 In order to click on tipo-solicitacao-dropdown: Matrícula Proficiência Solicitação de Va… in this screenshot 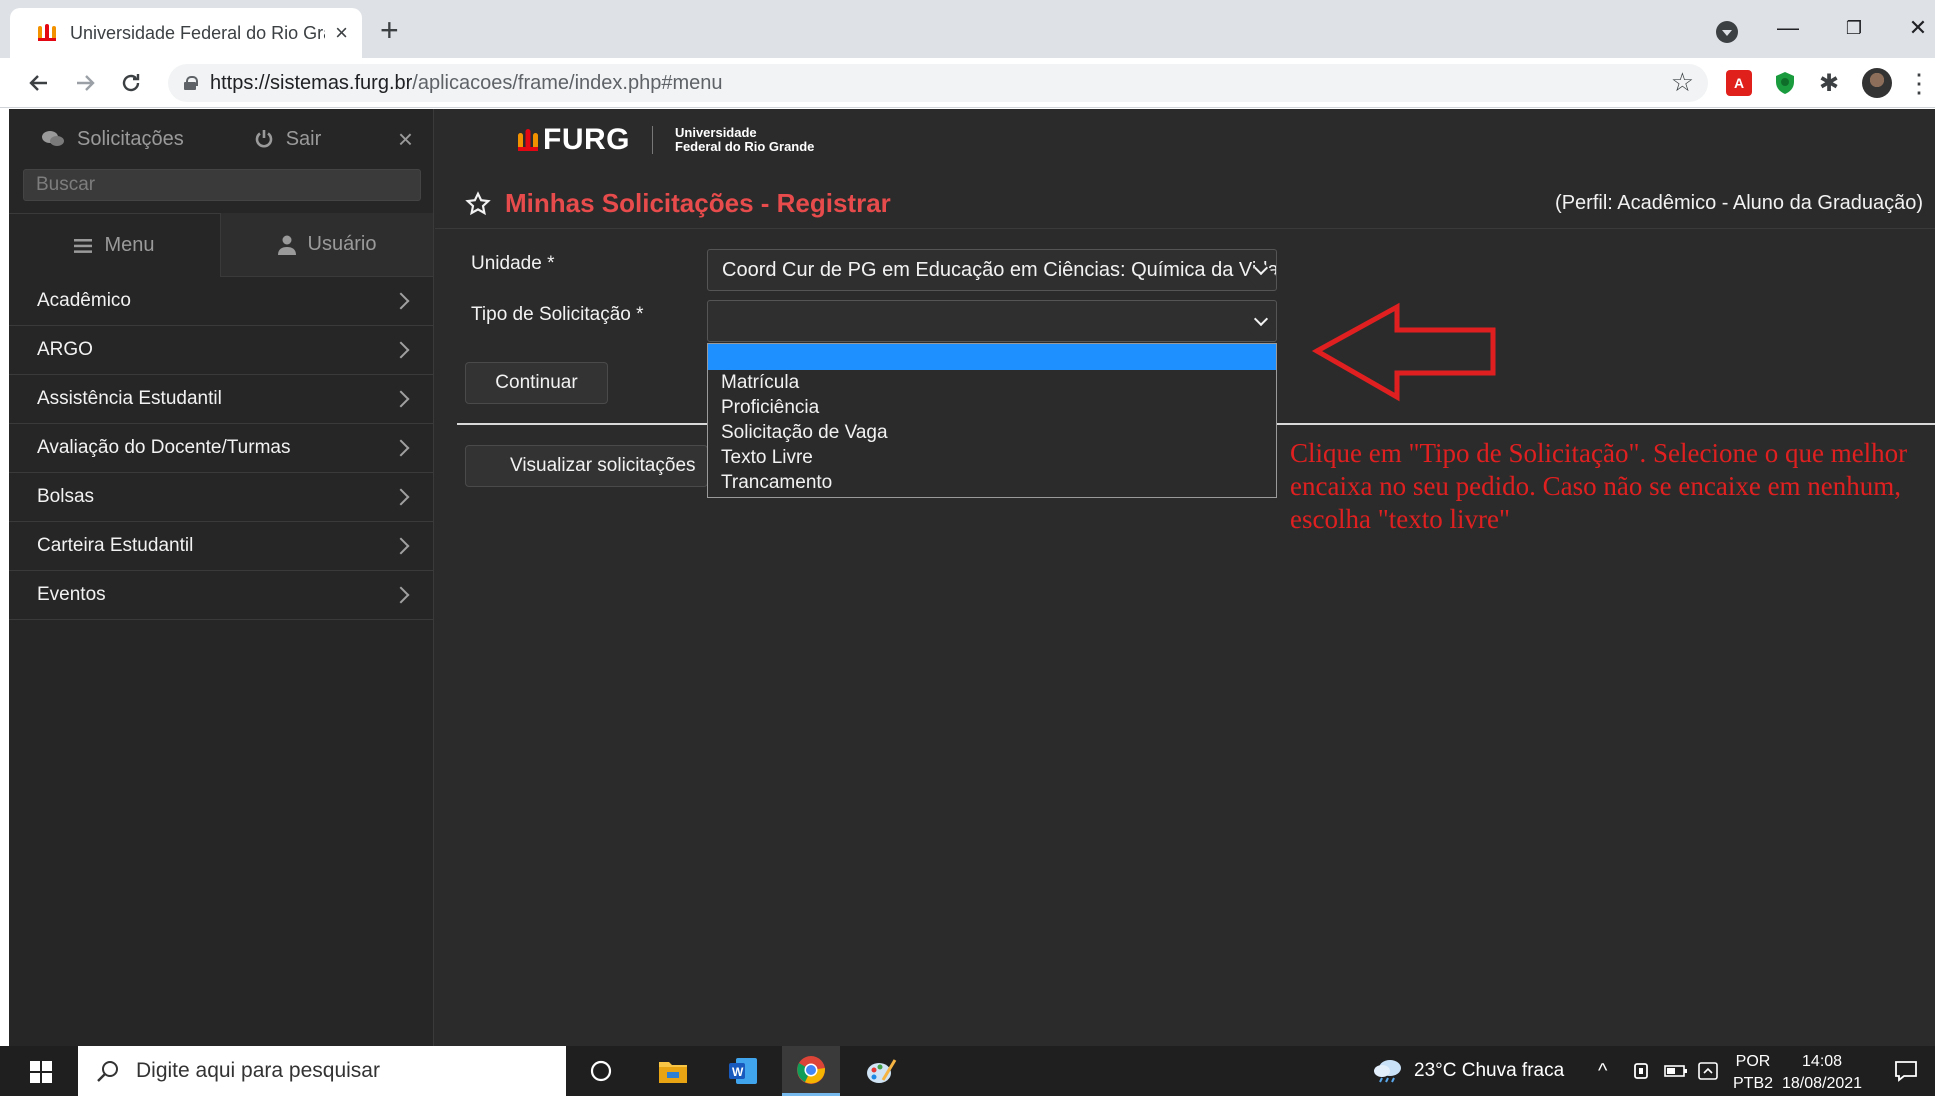, I will do `click(992, 420)`.